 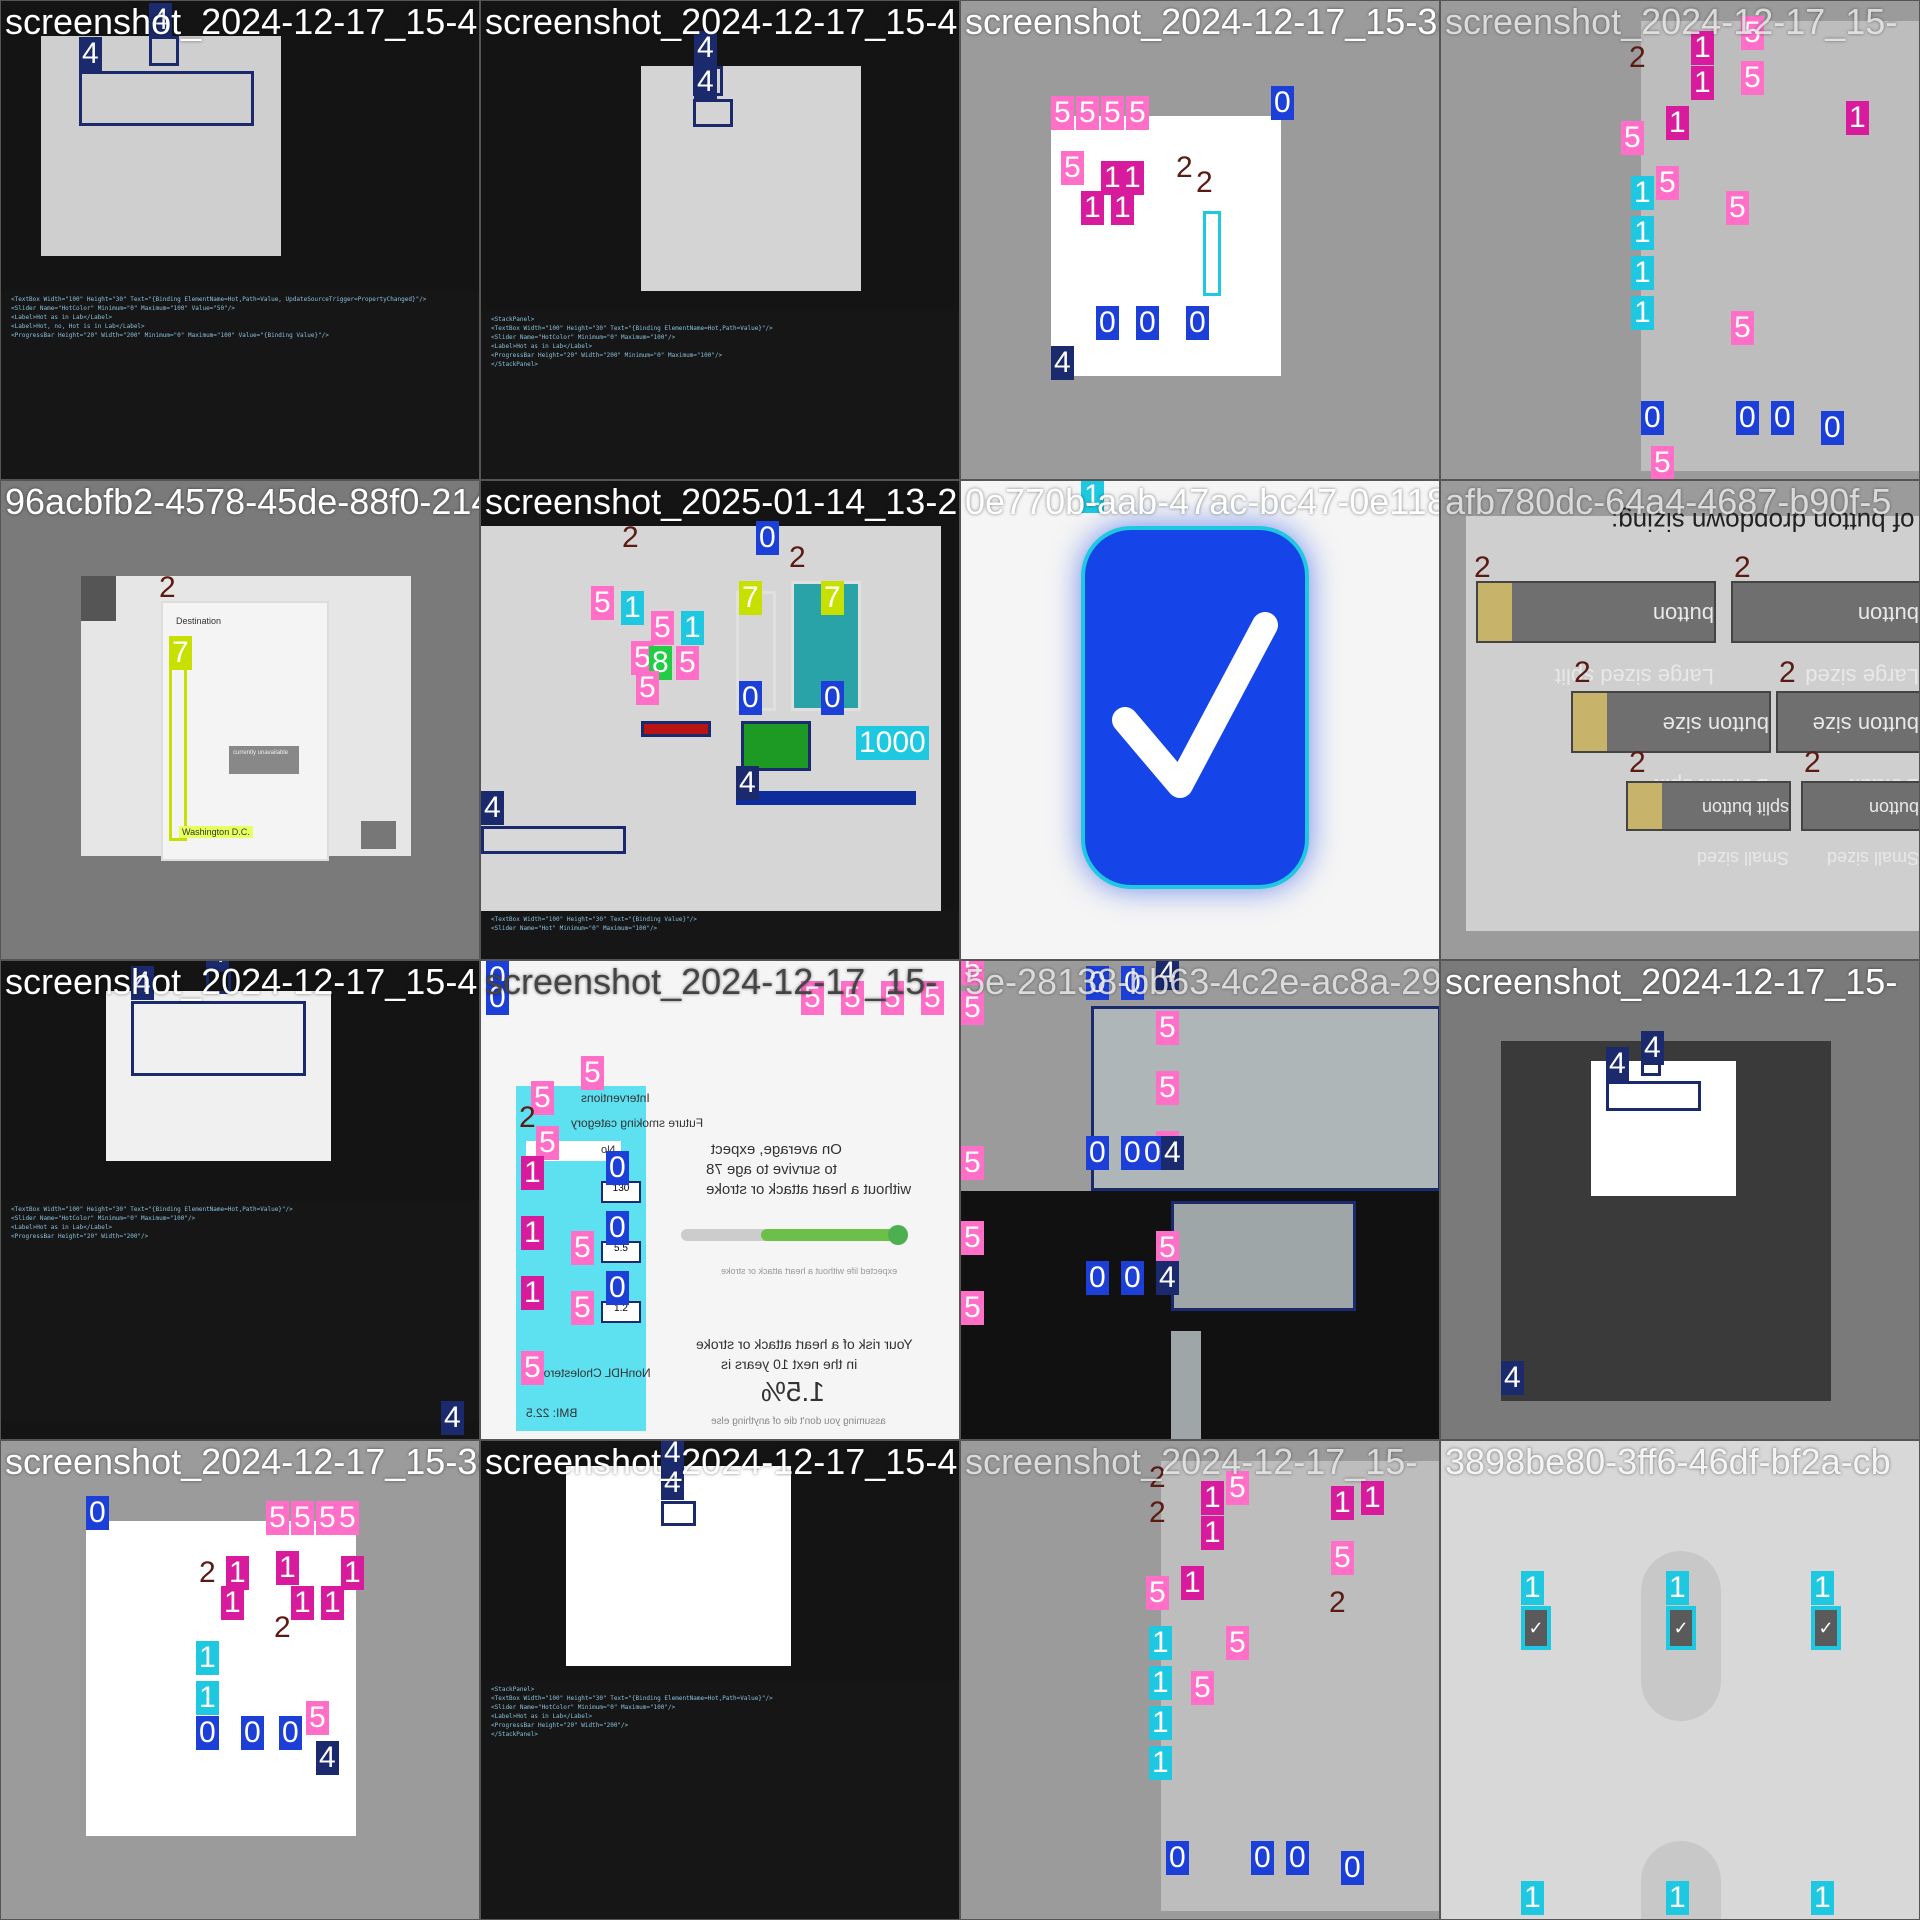 What do you see at coordinates (826, 798) in the screenshot?
I see `progress-bar` at bounding box center [826, 798].